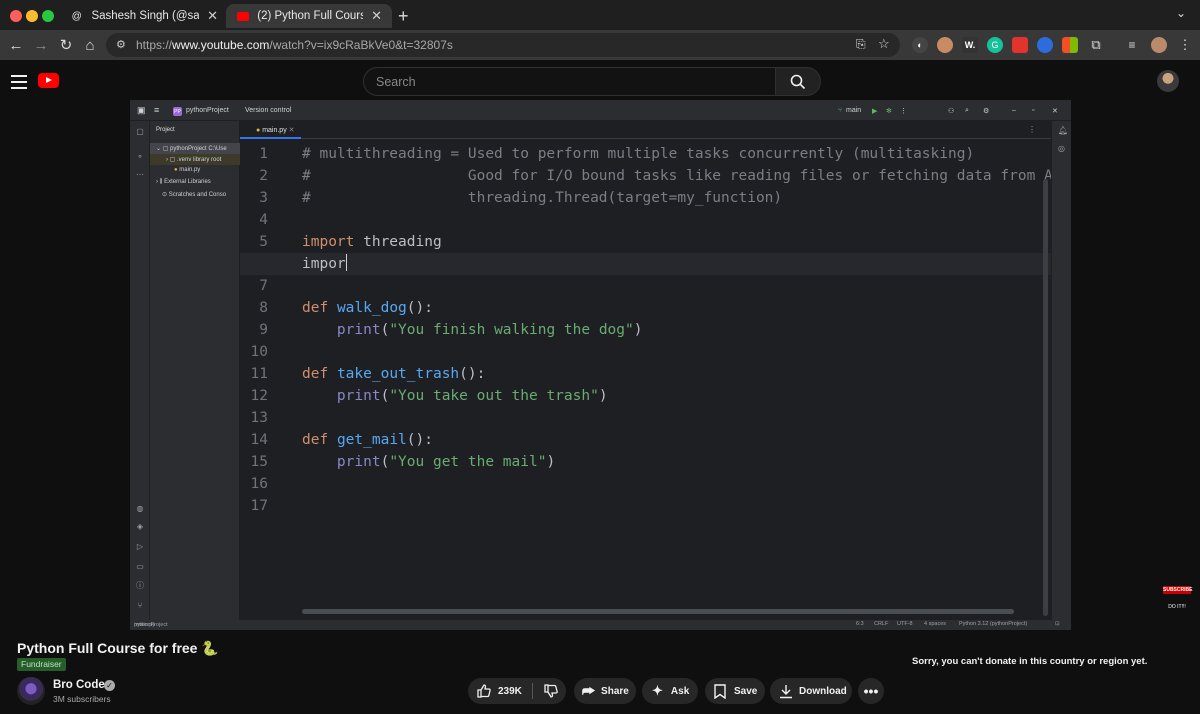 This screenshot has width=1200, height=714. I want to click on channel-name: Bro Code, so click(79, 685).